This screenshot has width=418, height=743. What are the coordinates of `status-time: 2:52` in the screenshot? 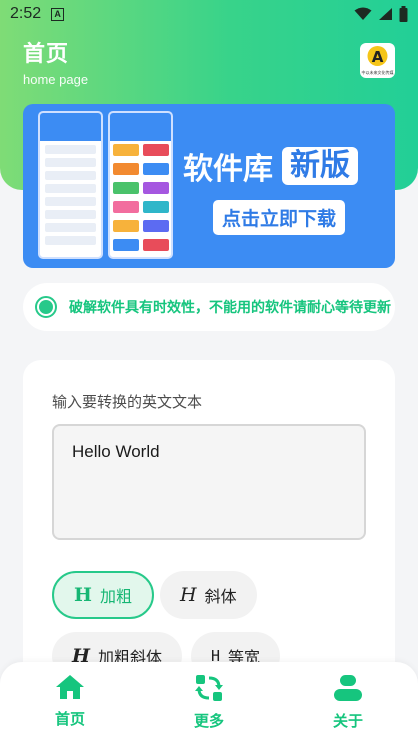 It's located at (26, 13).